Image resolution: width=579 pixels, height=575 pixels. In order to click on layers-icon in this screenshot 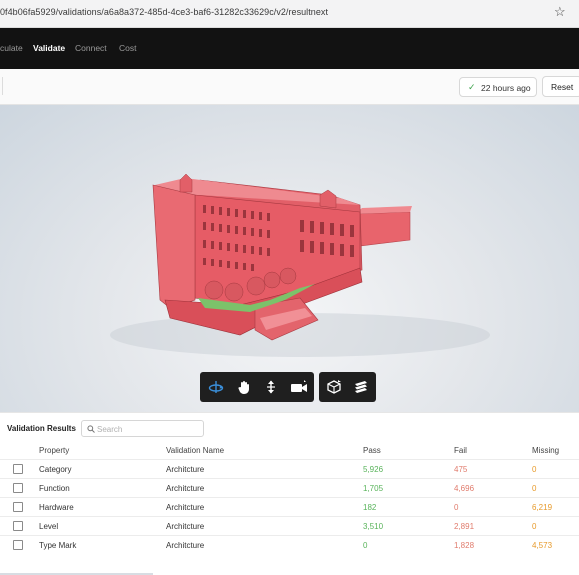, I will do `click(361, 387)`.